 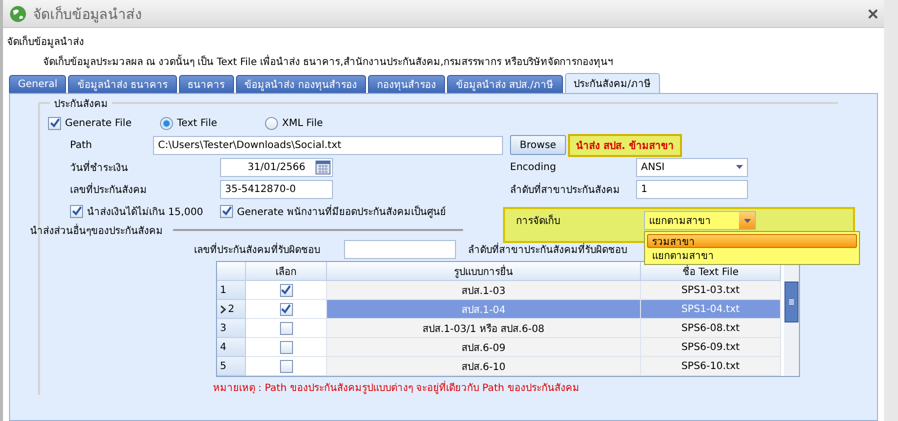 What do you see at coordinates (223, 347) in the screenshot?
I see `row-number: 4` at bounding box center [223, 347].